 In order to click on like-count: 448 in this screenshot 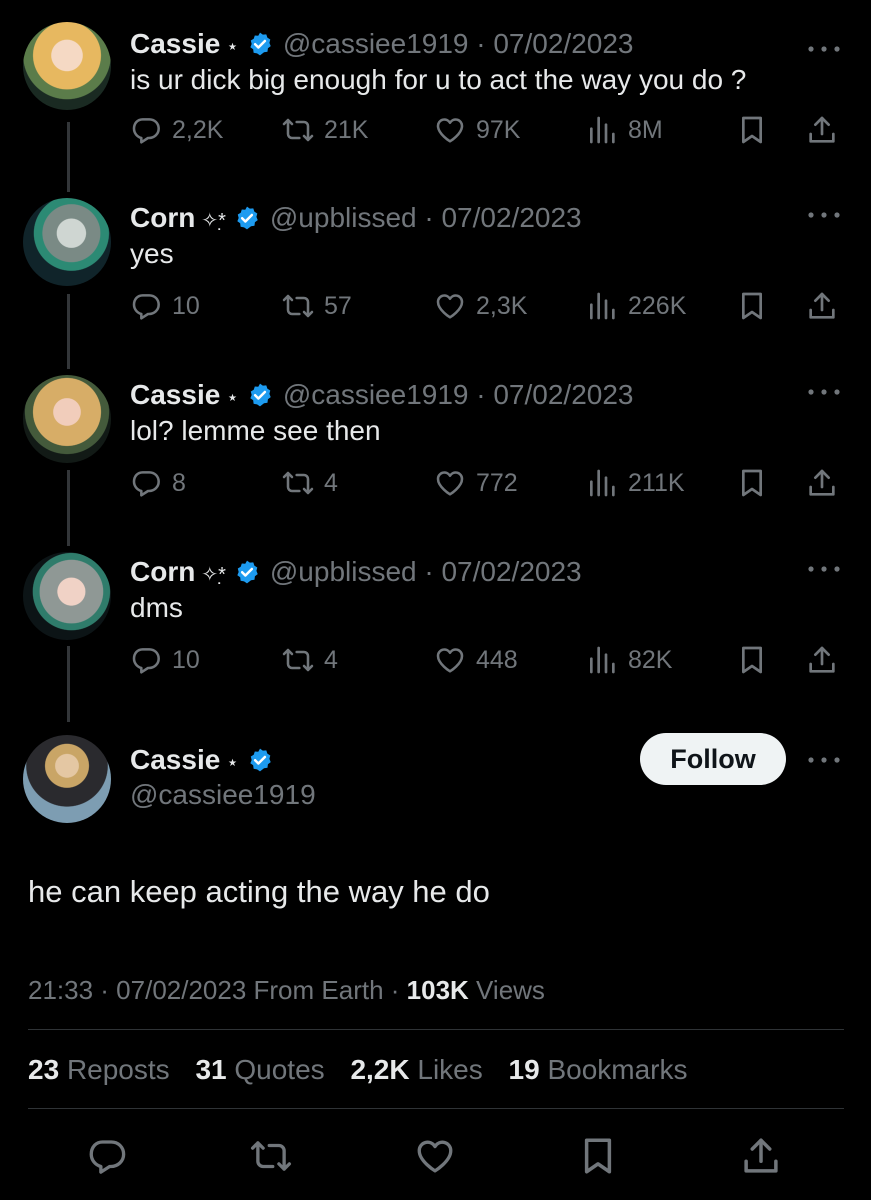, I will do `click(497, 659)`.